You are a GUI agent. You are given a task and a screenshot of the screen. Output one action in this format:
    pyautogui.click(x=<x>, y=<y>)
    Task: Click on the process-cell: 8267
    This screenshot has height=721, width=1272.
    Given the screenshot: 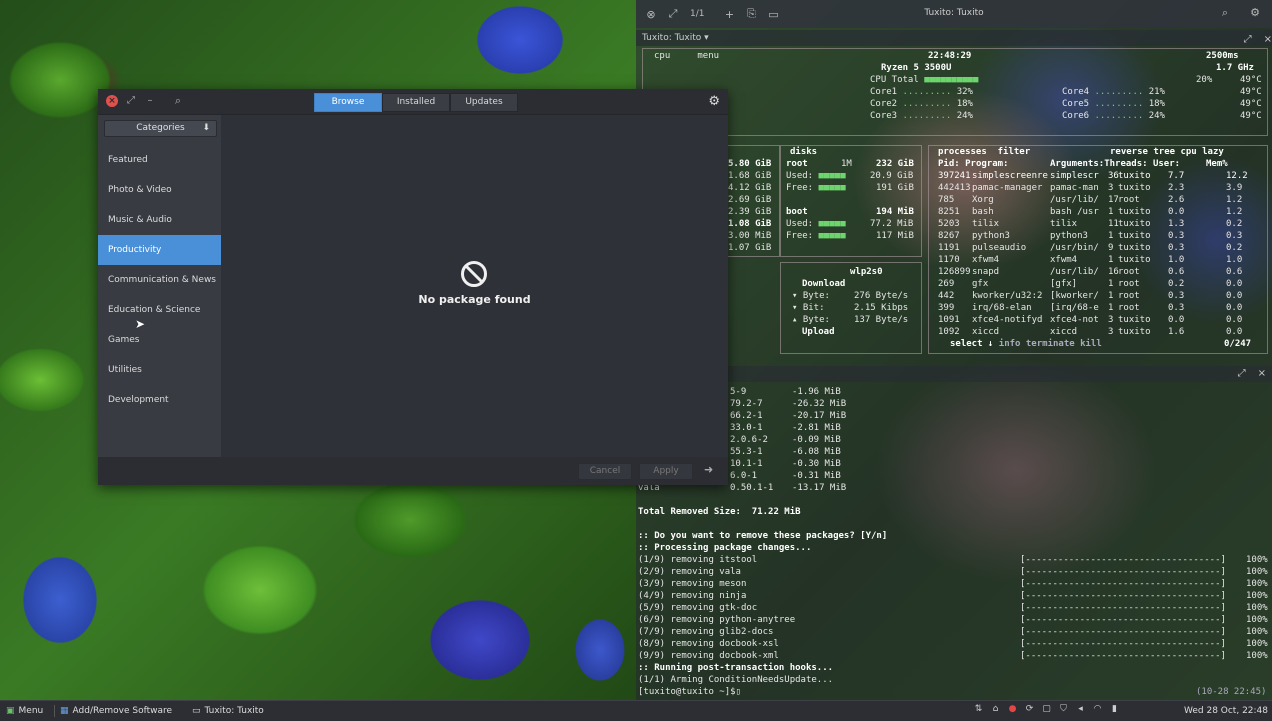 What is the action you would take?
    pyautogui.click(x=949, y=236)
    